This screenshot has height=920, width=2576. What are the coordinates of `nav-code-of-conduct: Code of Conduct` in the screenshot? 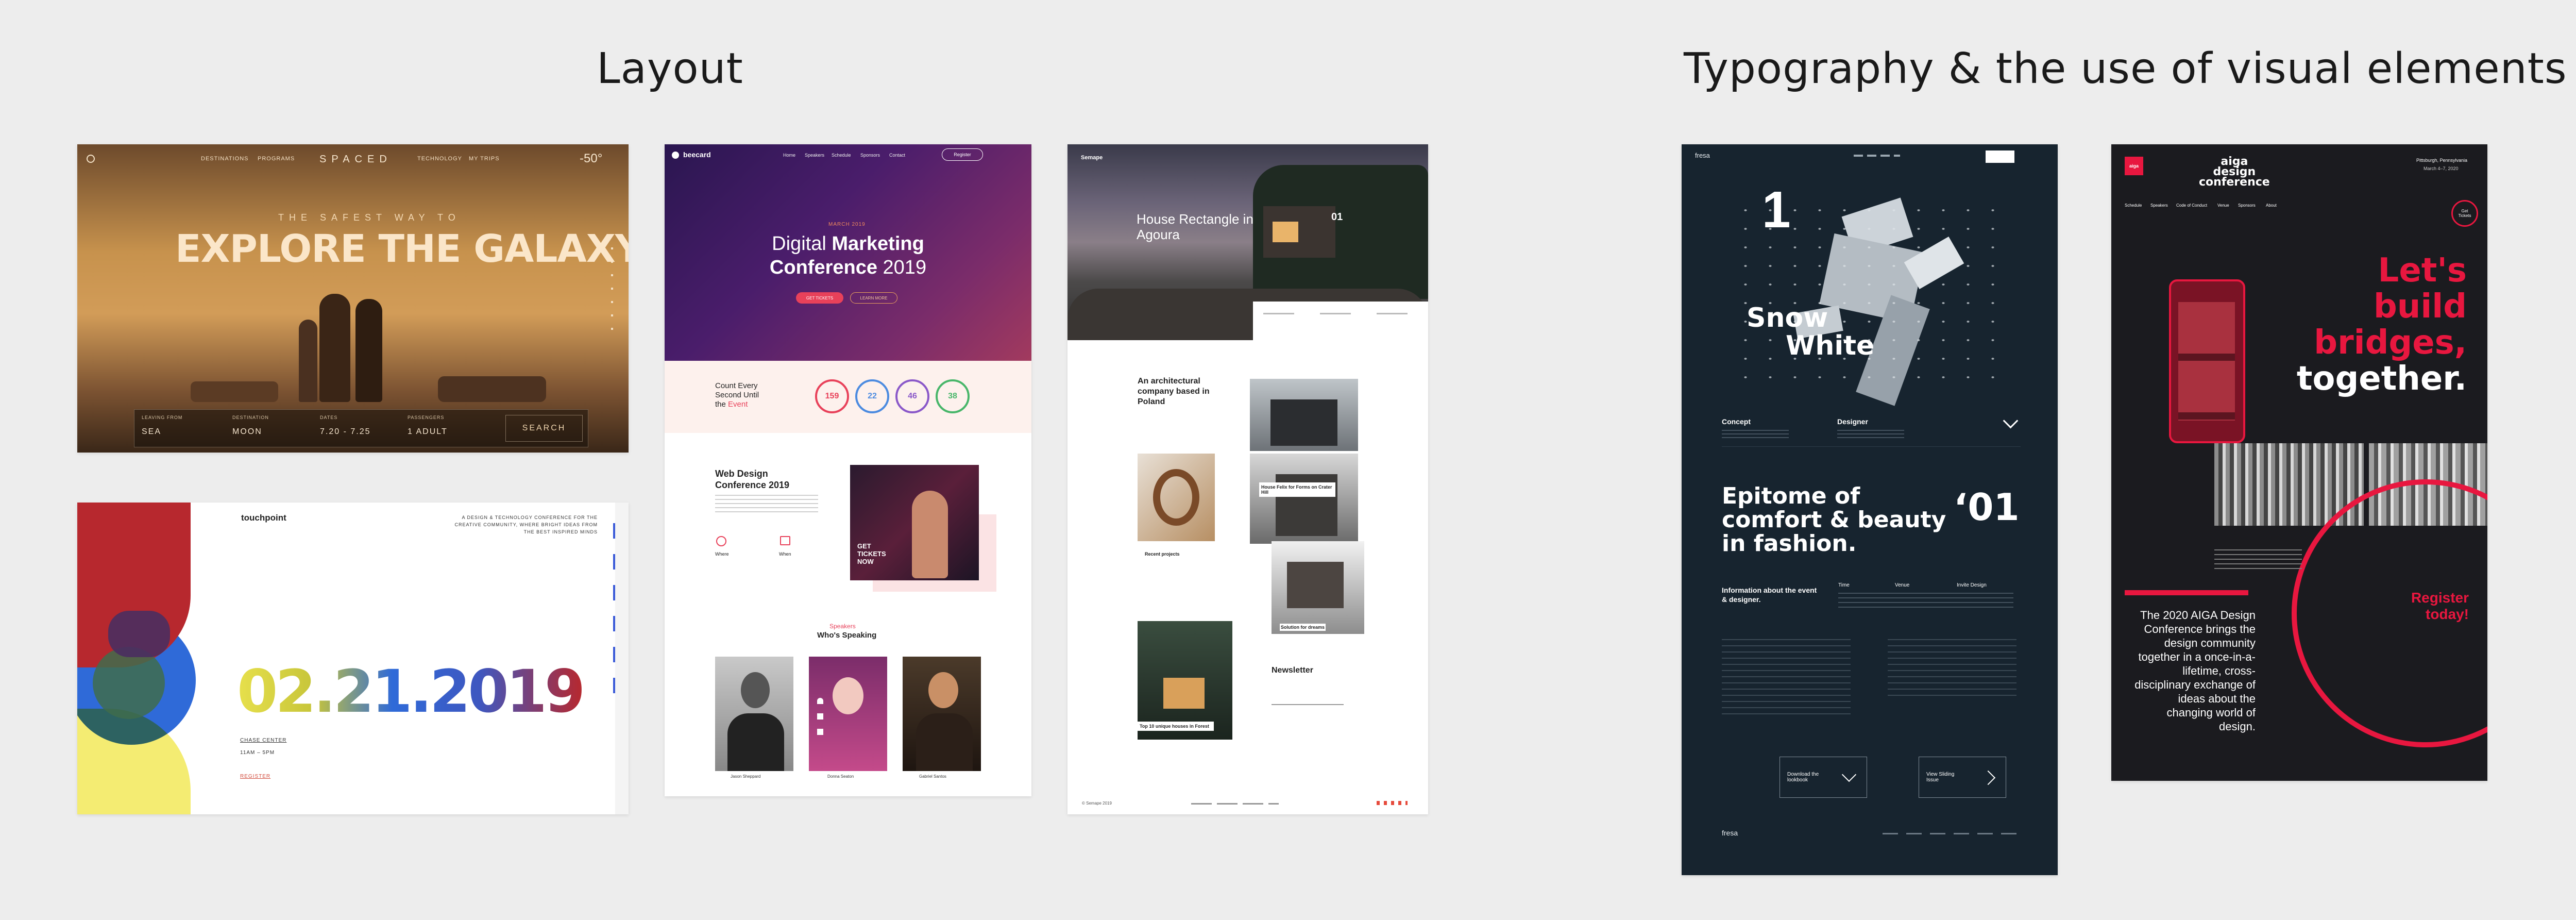 It's located at (2191, 205).